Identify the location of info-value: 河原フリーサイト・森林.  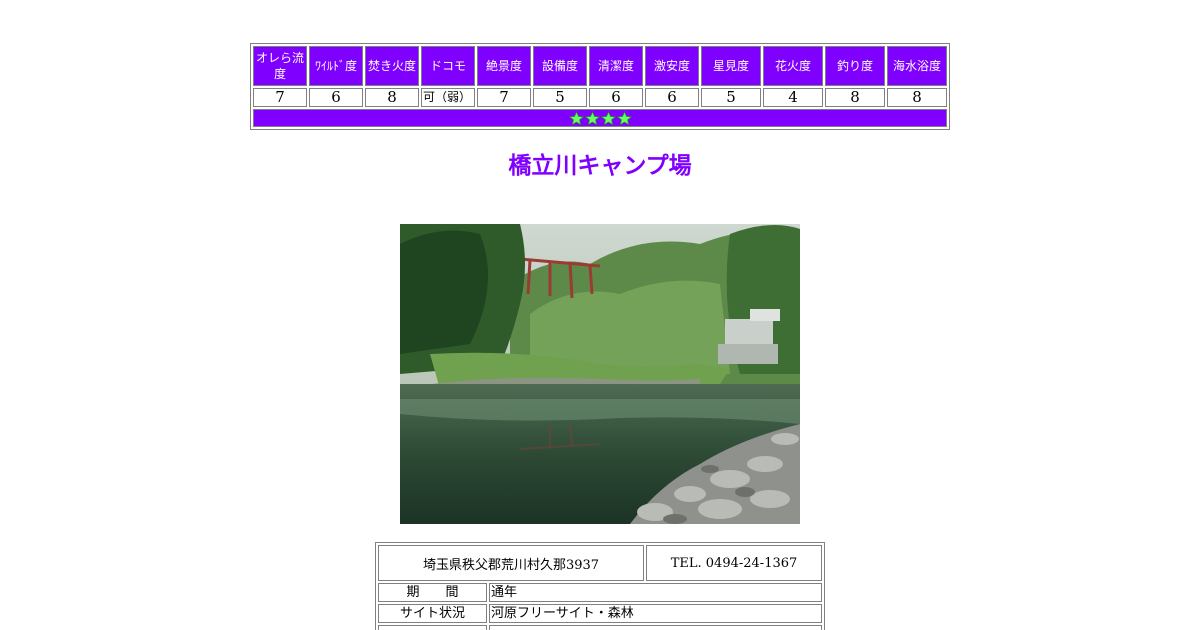
(655, 613).